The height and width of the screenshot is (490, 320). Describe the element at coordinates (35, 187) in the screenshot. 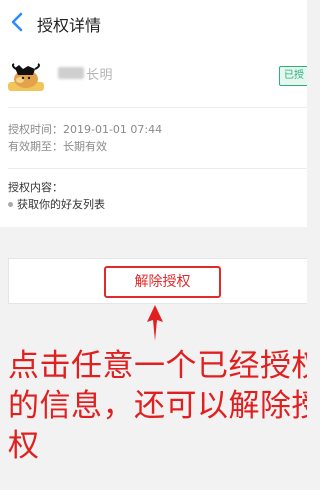

I see `authorization-content-title: 授权内容：` at that location.